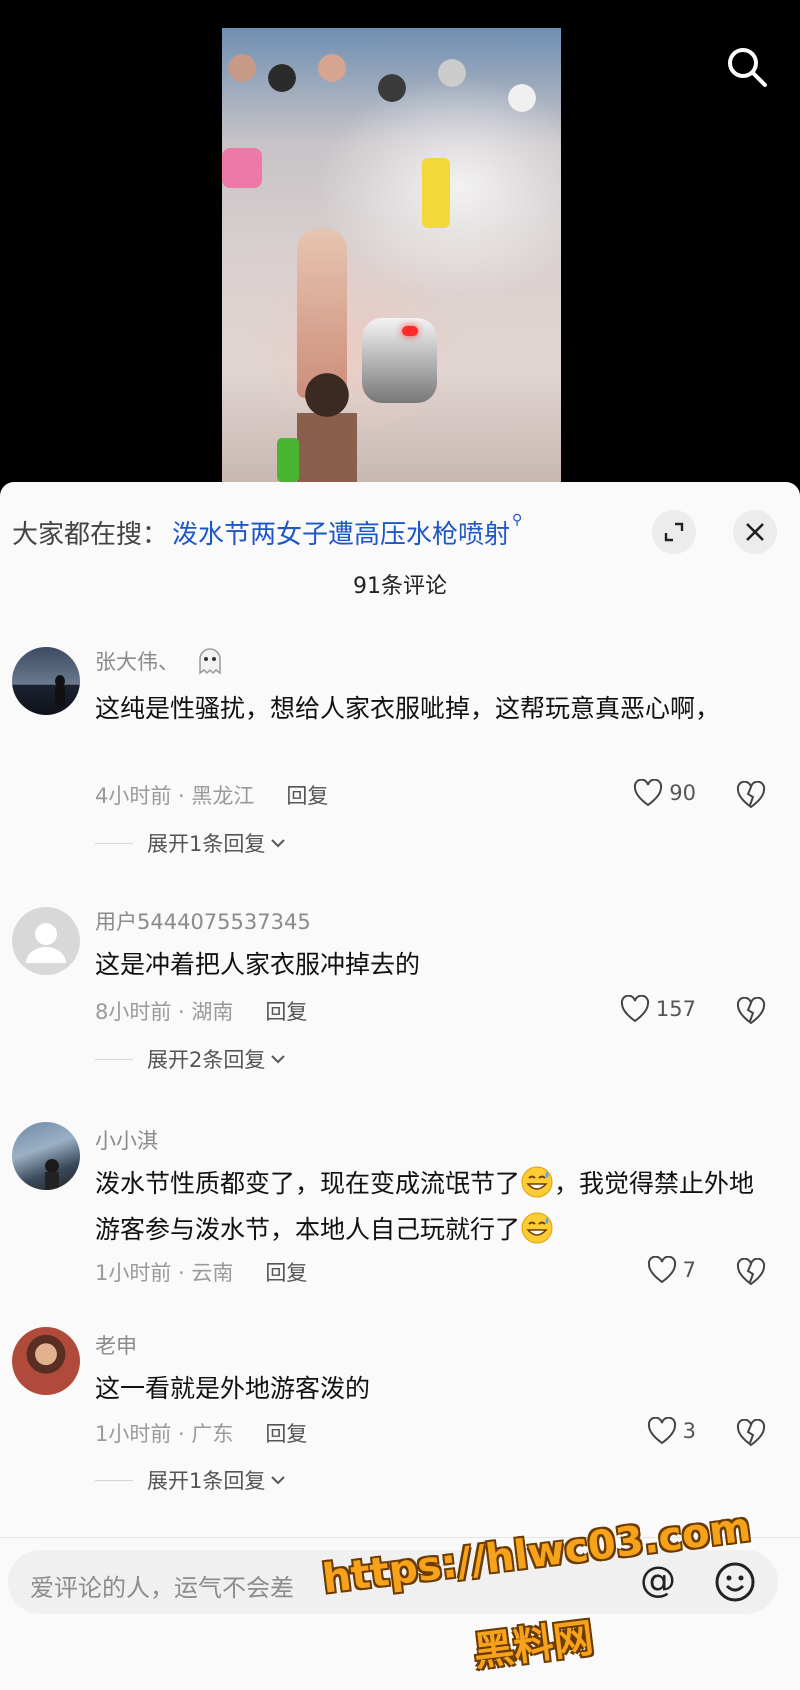 The height and width of the screenshot is (1690, 800). Describe the element at coordinates (436, 193) in the screenshot. I see `video-yellow-bag` at that location.